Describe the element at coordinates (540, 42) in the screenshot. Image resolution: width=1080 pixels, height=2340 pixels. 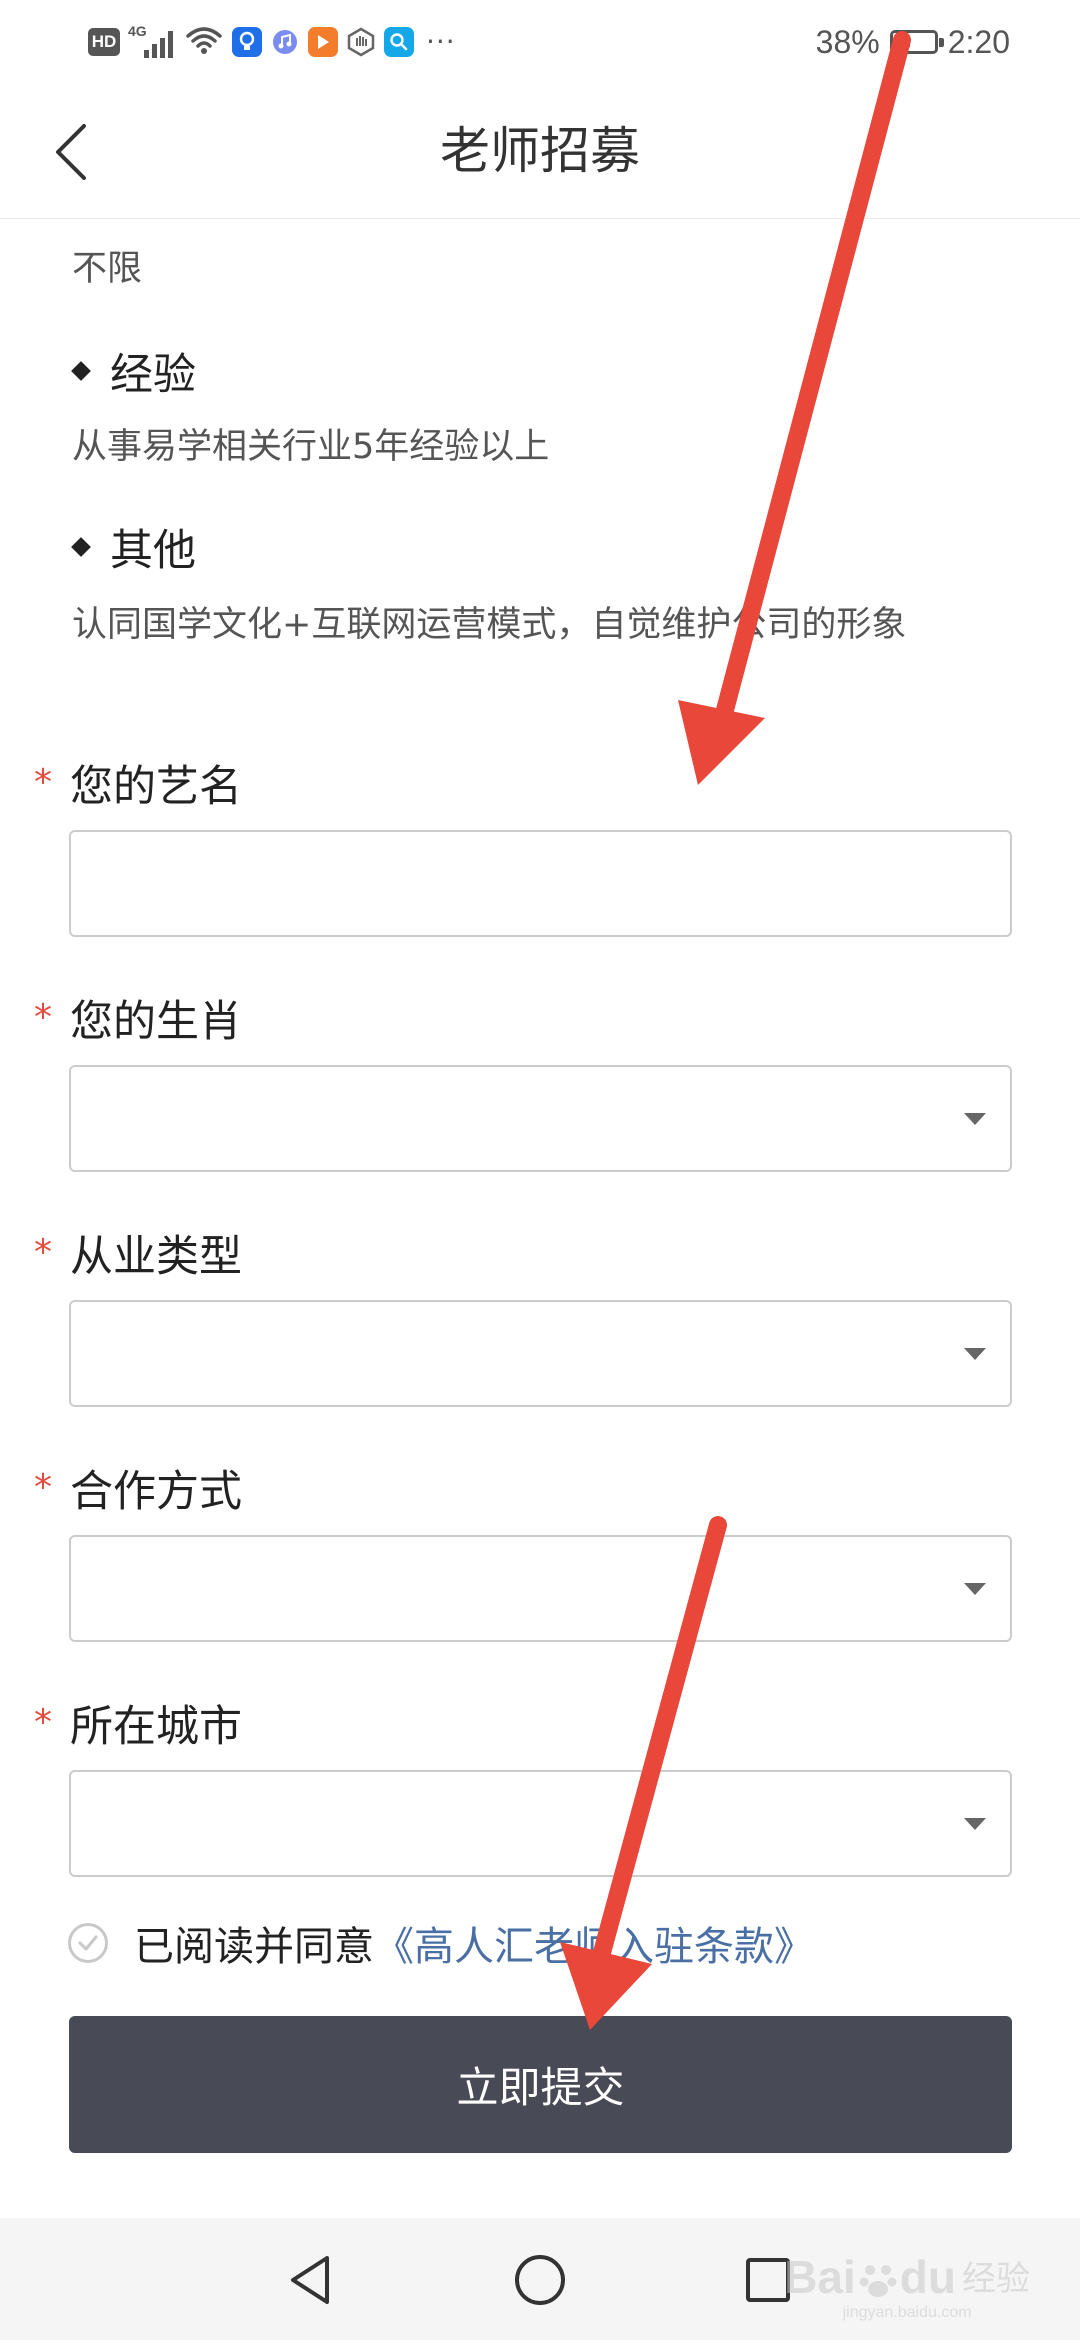
I see `status-bar: HD 4G ··· 38% 2:20` at that location.